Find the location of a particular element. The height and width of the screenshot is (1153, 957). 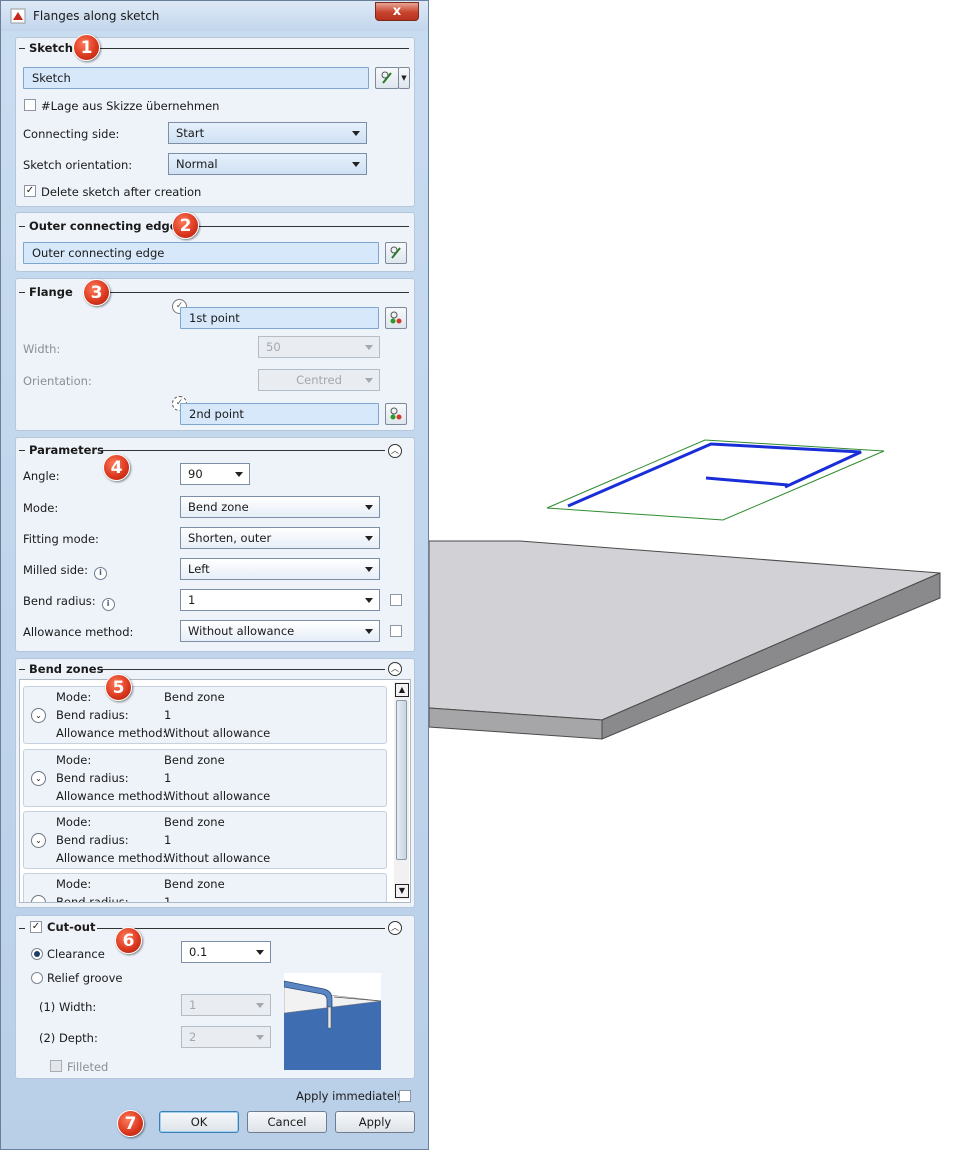

sketch-pick-dropdown: ▼ is located at coordinates (404, 78).